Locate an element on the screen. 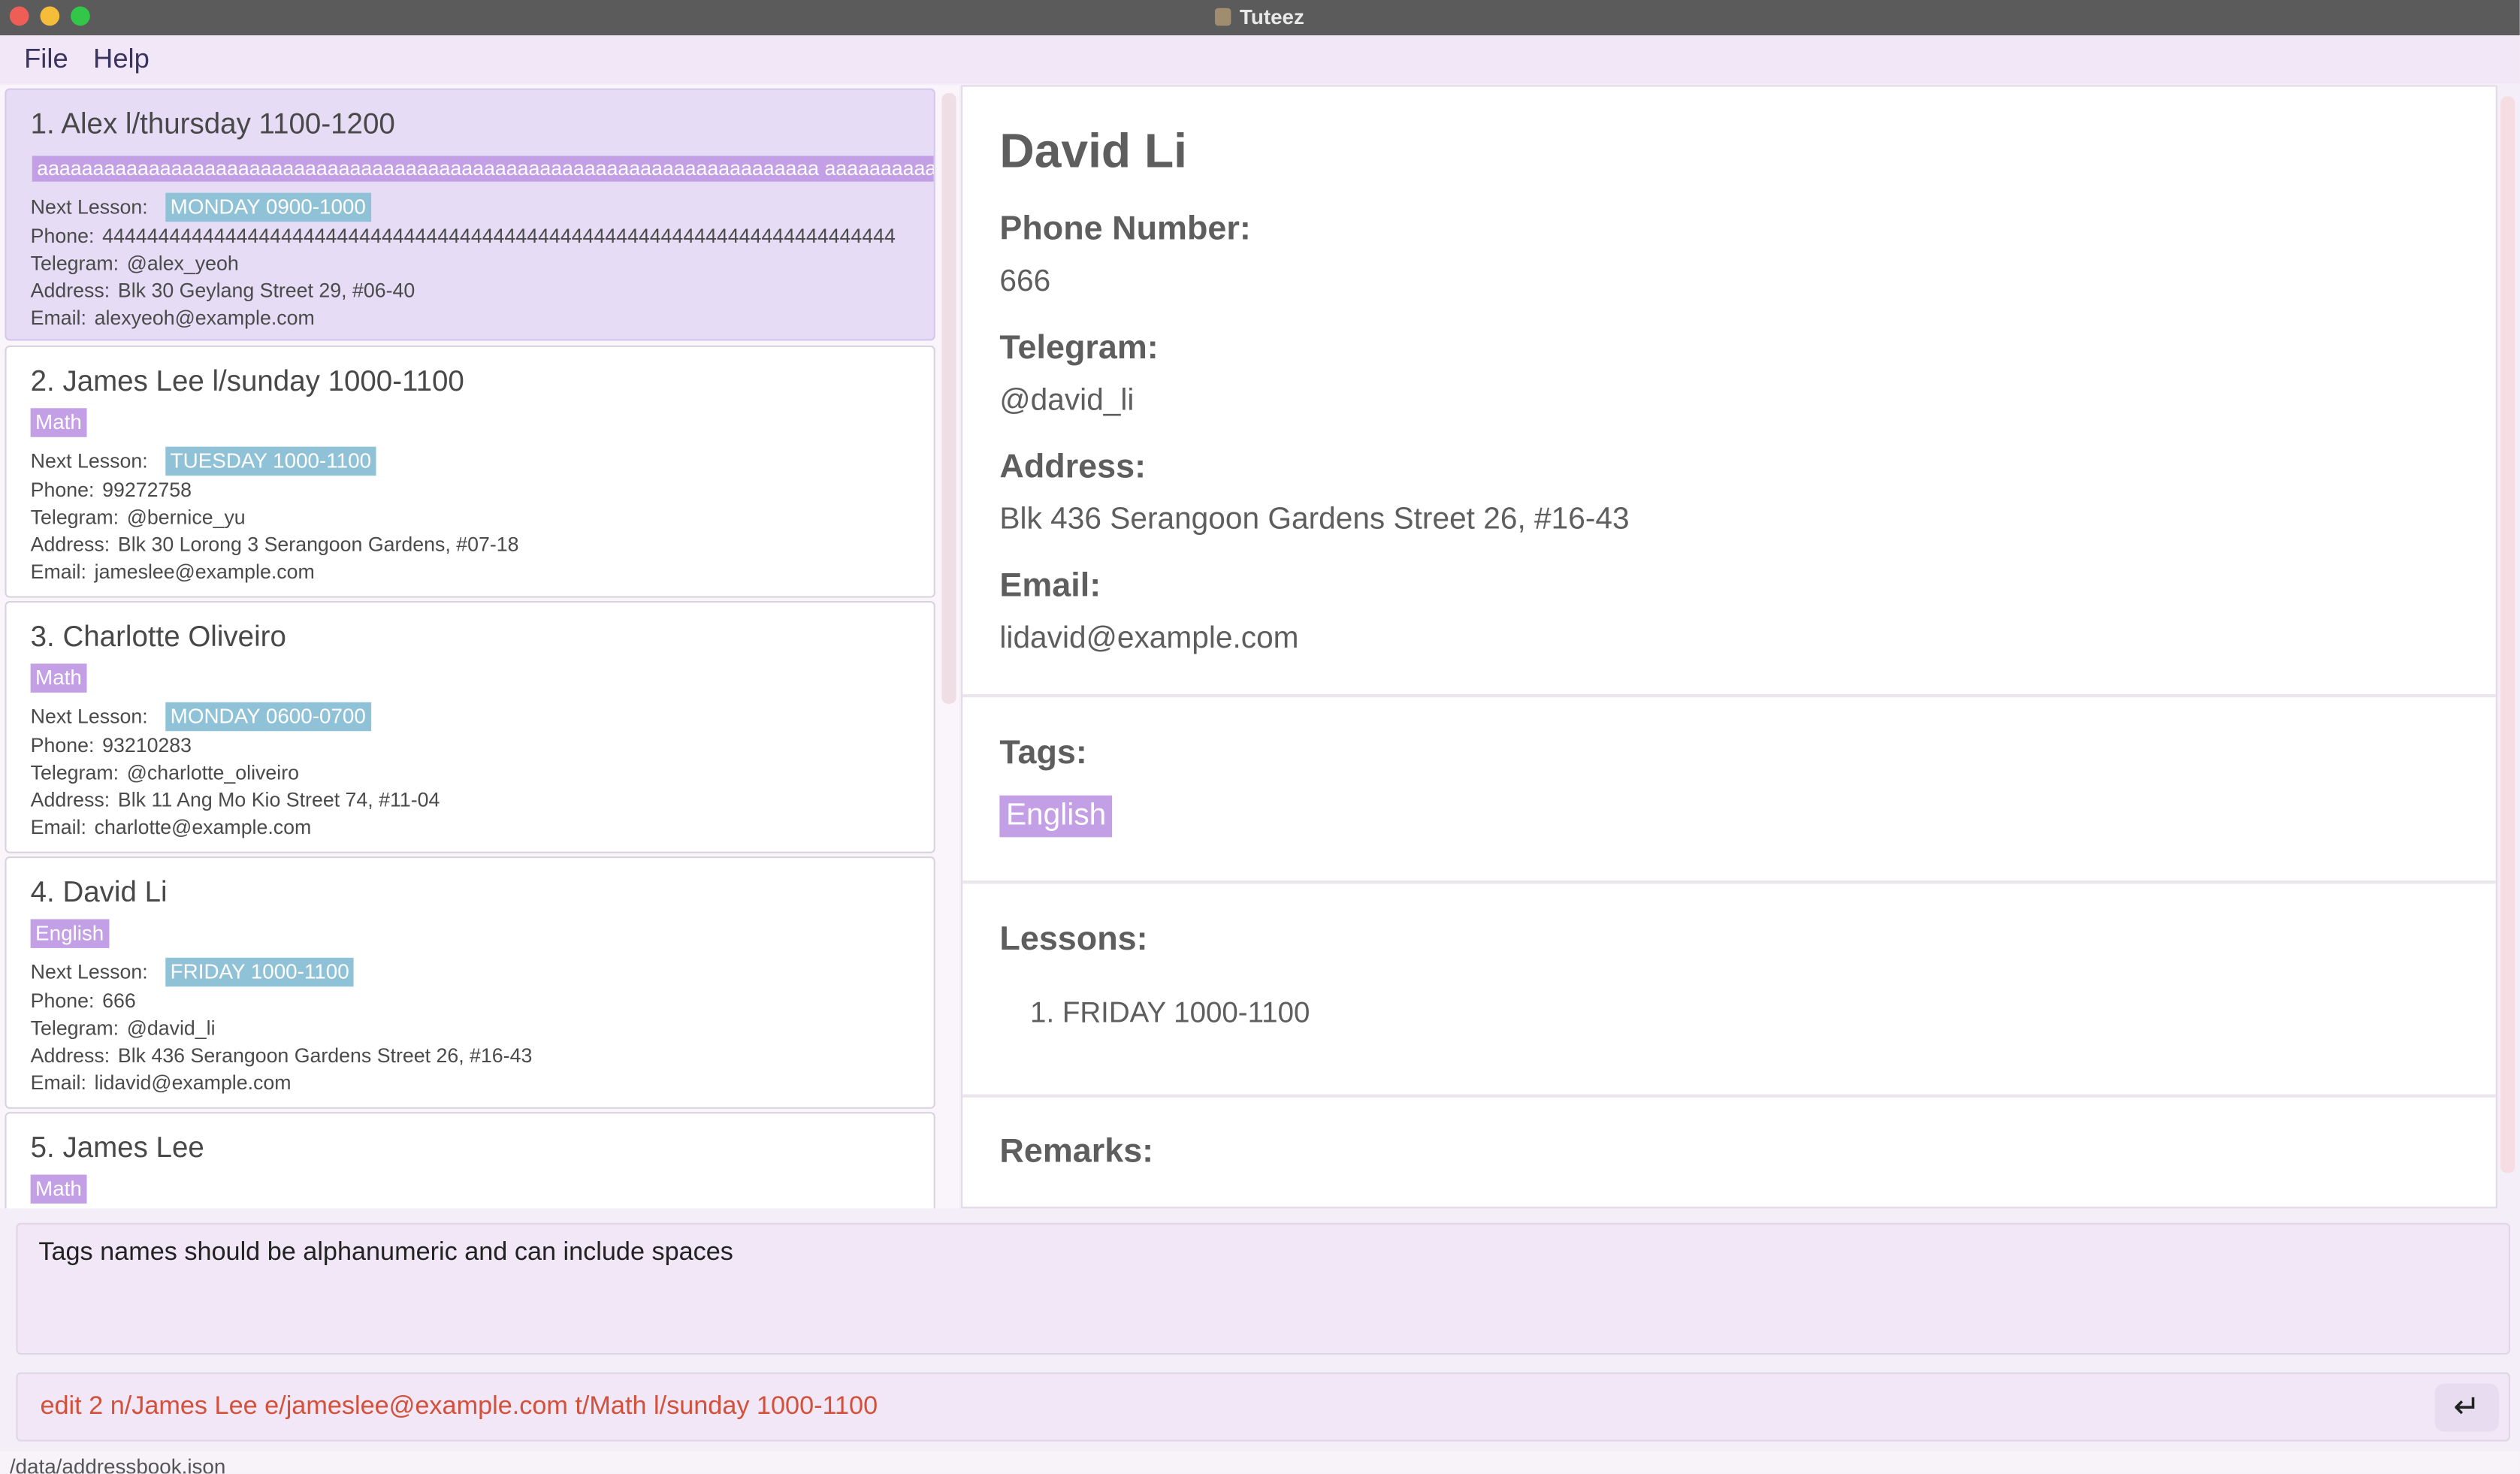 This screenshot has height=1474, width=2520. email-value: charlotte@example.com is located at coordinates (203, 827).